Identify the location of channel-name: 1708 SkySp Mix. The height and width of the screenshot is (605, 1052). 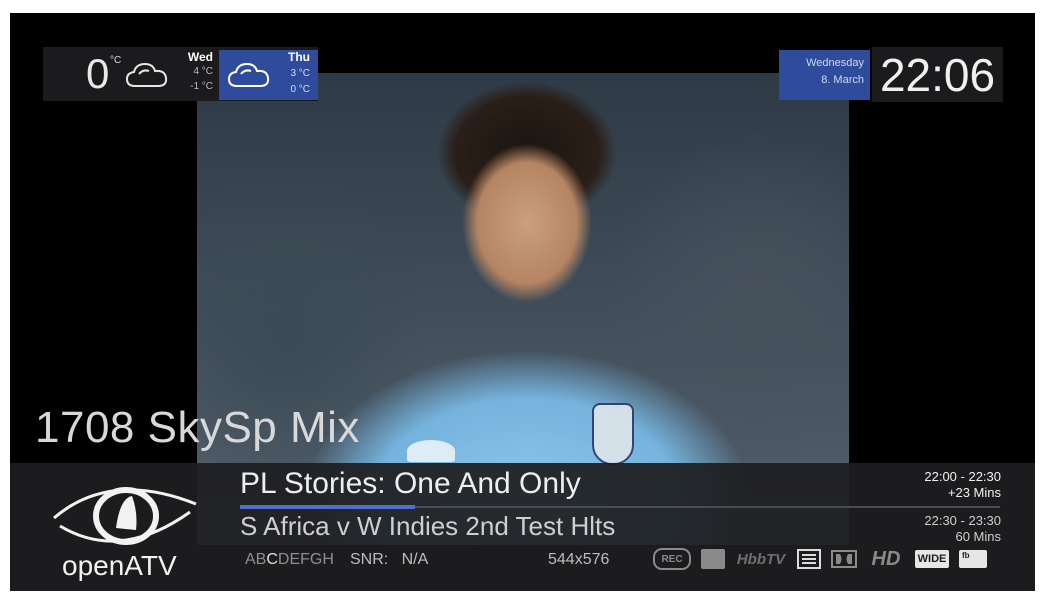
(197, 427).